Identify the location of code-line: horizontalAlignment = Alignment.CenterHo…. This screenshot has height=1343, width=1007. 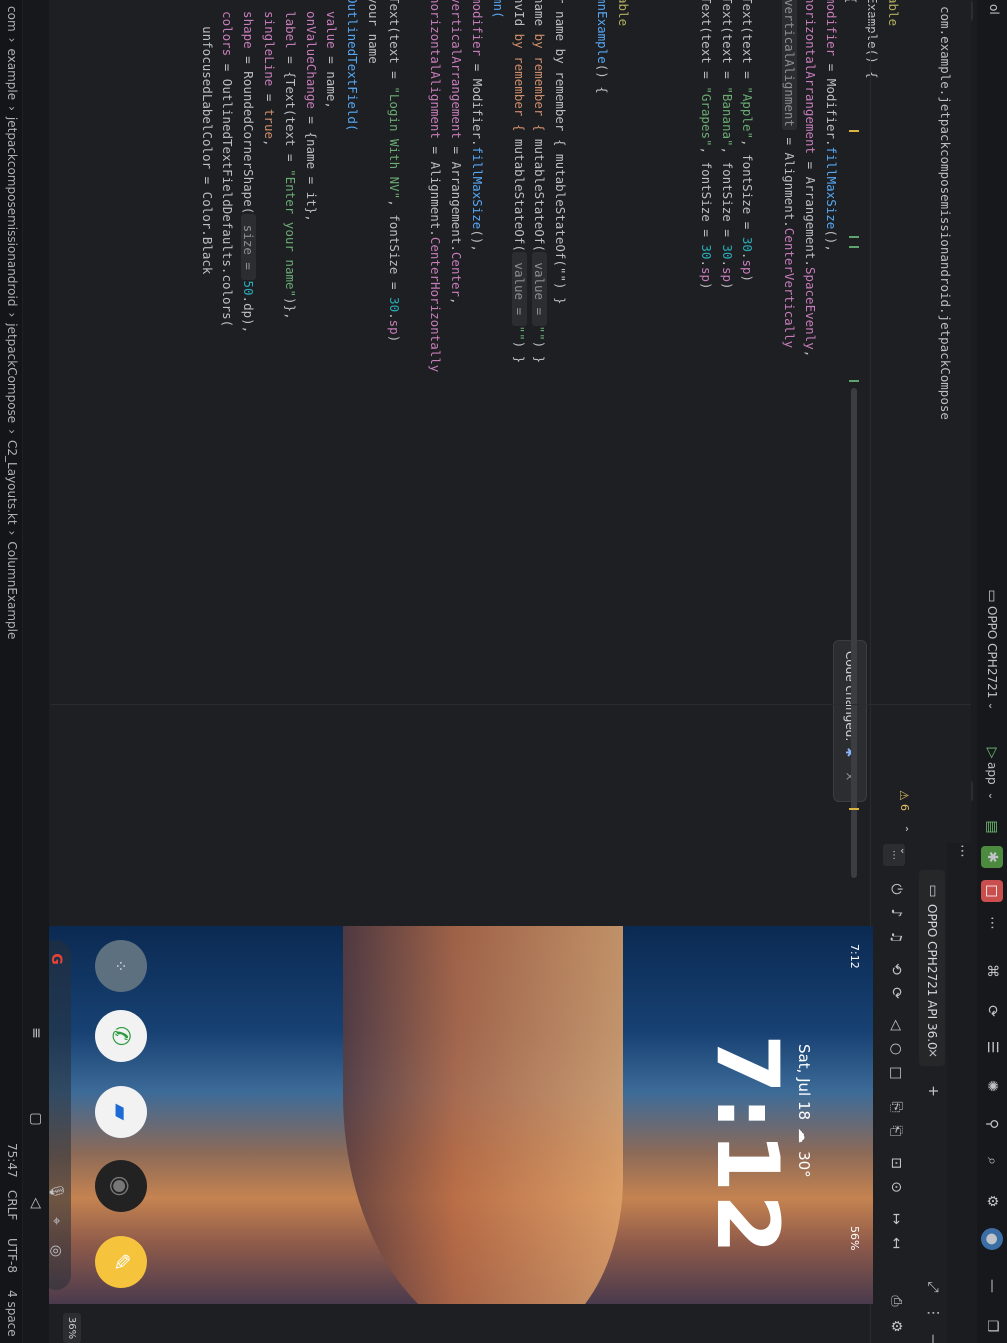
(435, 186).